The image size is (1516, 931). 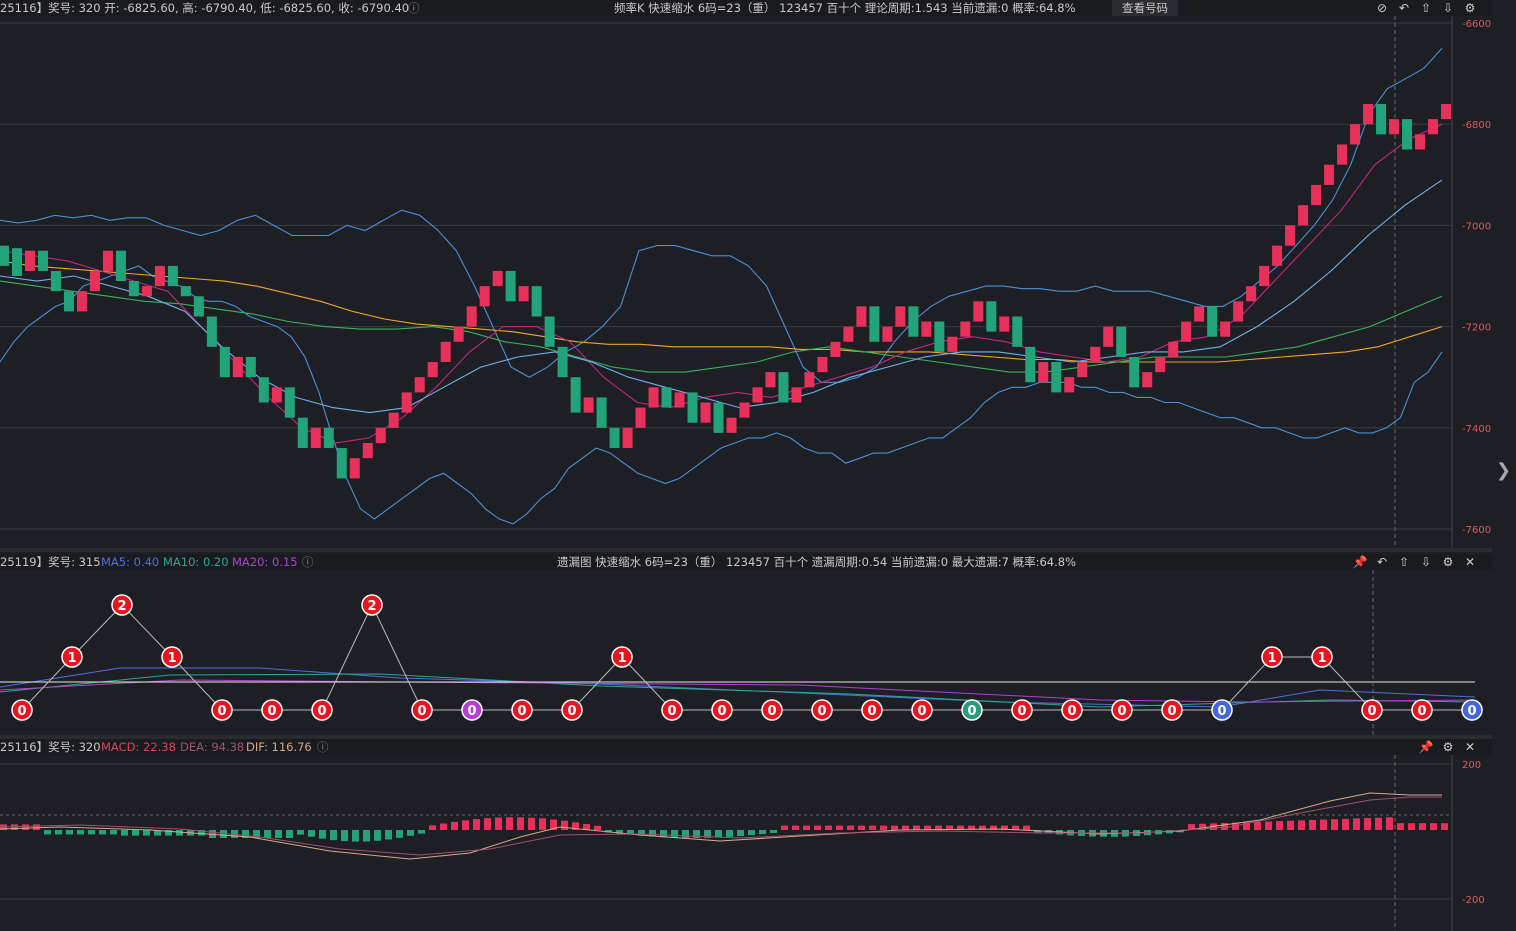 I want to click on y-tick-label: -7000, so click(x=1476, y=226).